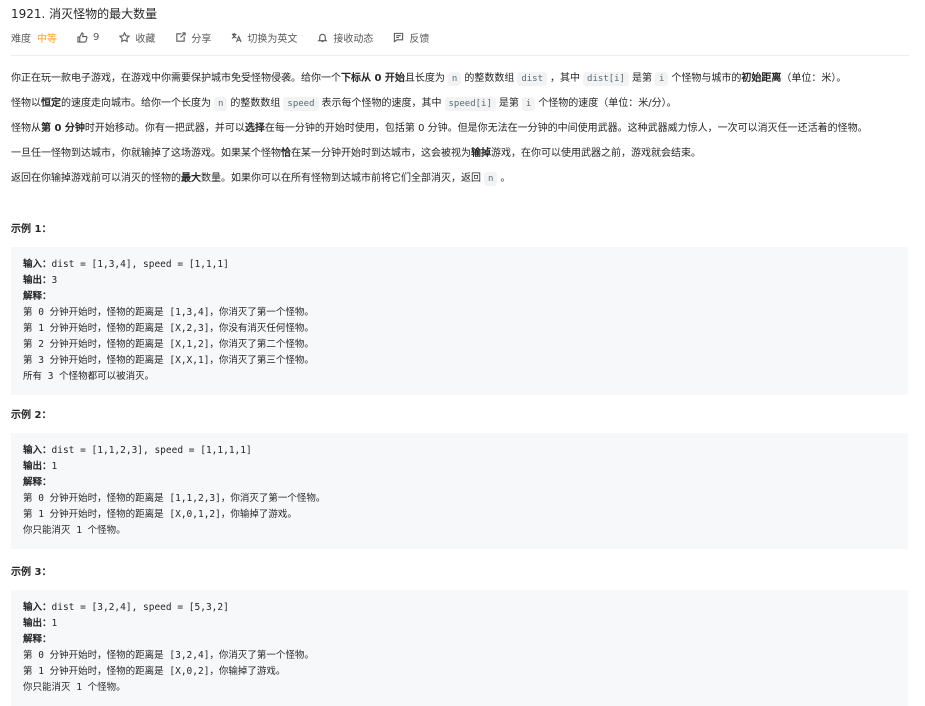 The height and width of the screenshot is (706, 925). Describe the element at coordinates (381, 153) in the screenshot. I see `text: 在某一分钟开始时到达城市，这会被视为` at that location.